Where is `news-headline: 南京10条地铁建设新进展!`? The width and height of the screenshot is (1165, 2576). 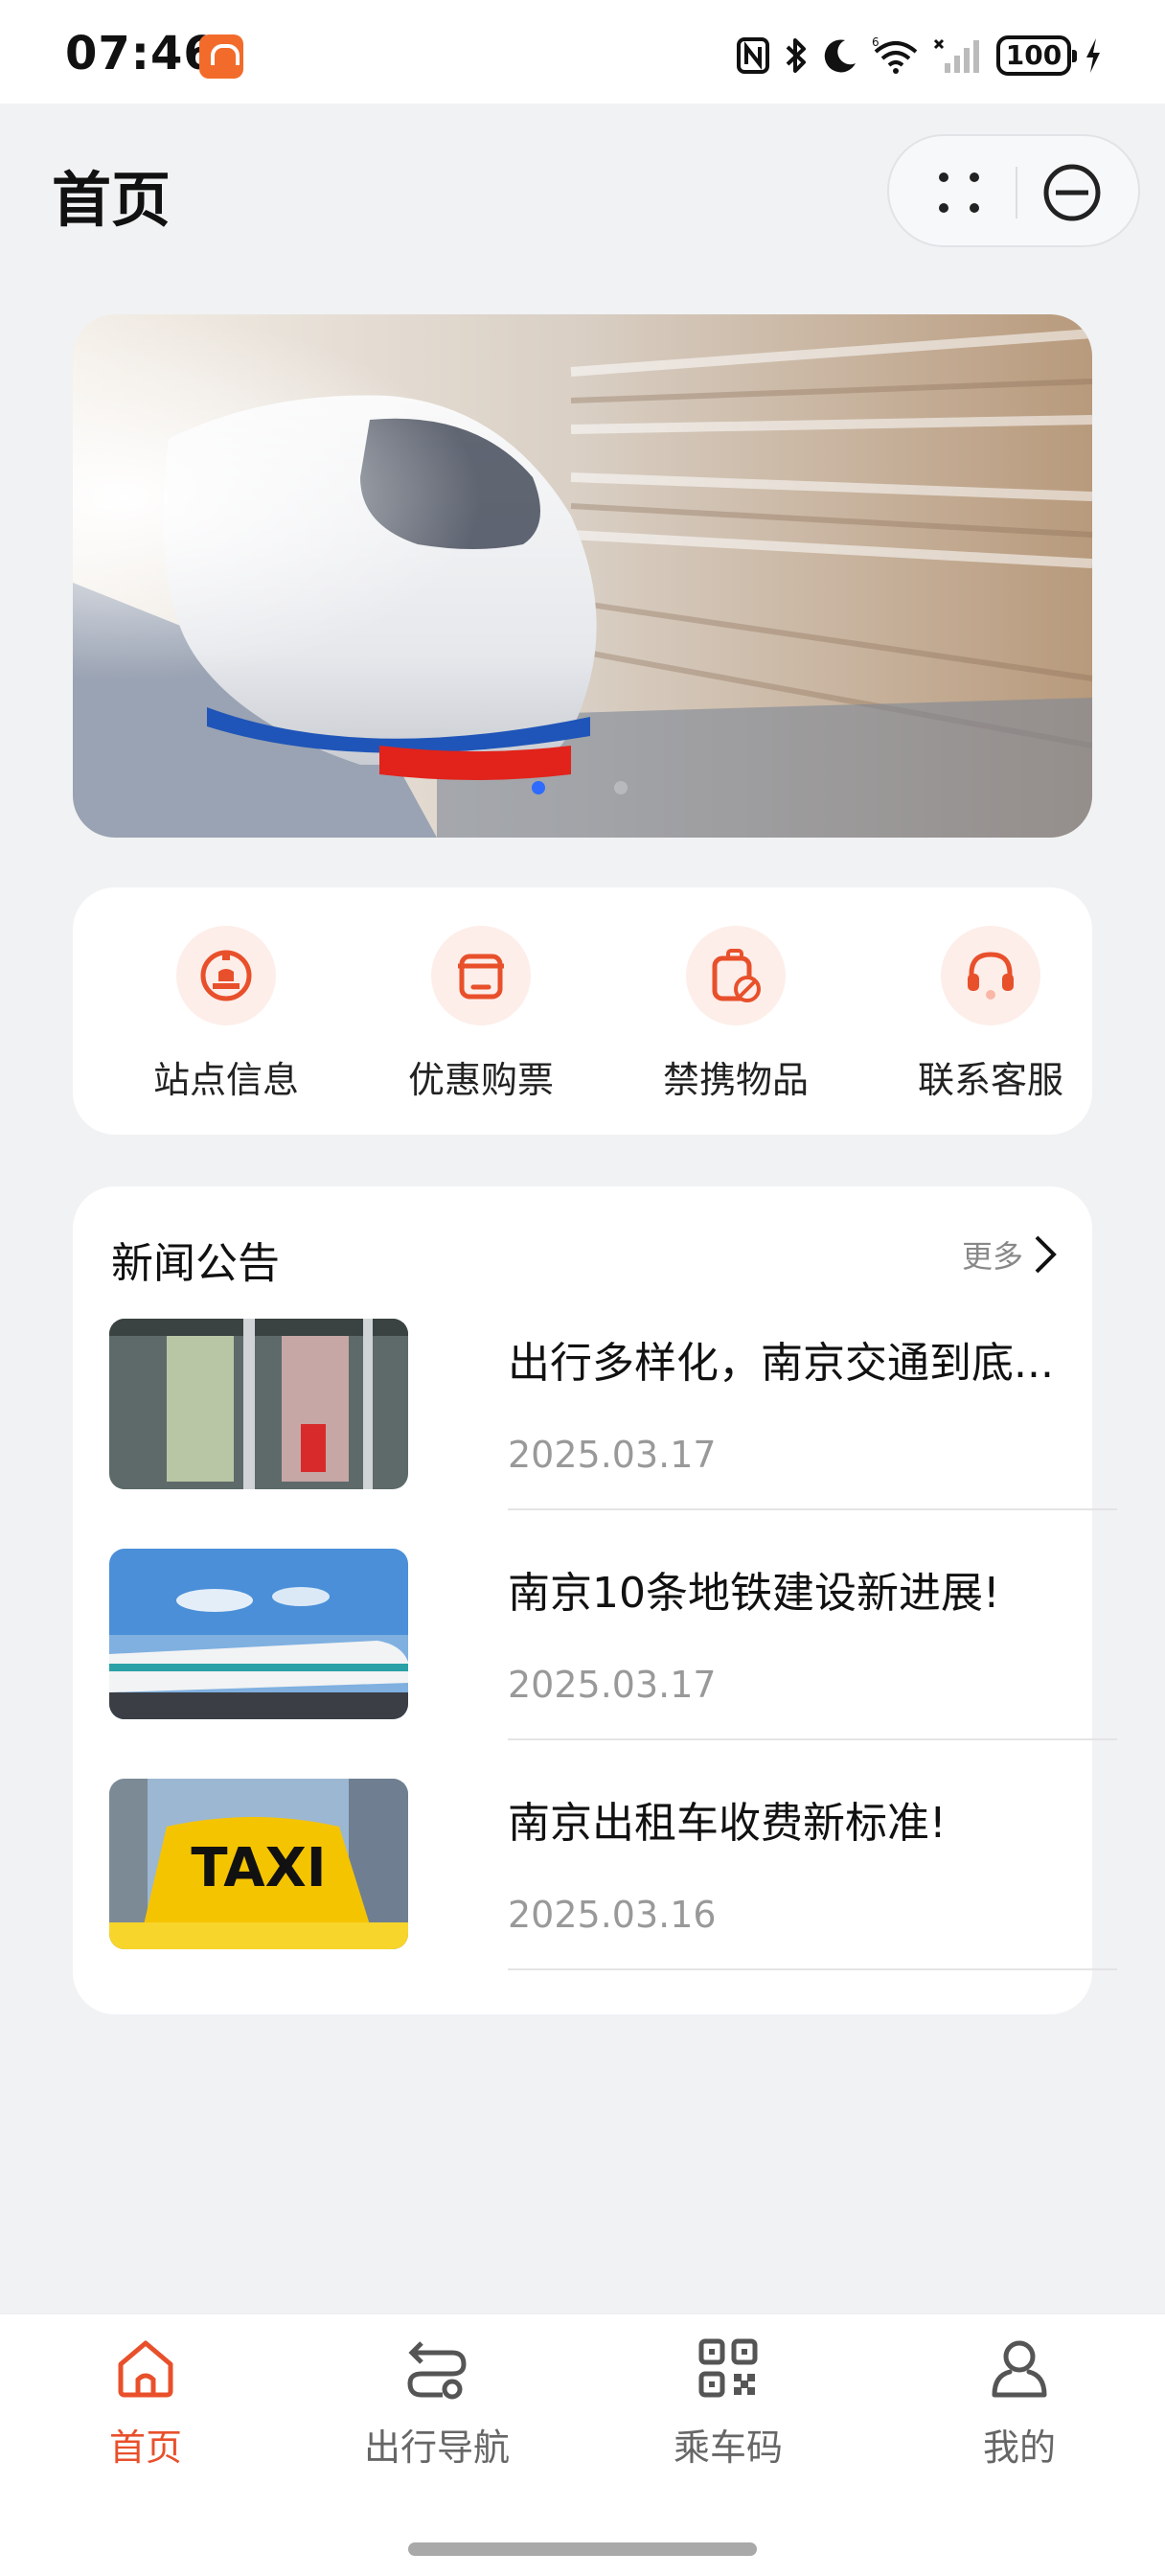 news-headline: 南京10条地铁建设新进展! is located at coordinates (754, 1593).